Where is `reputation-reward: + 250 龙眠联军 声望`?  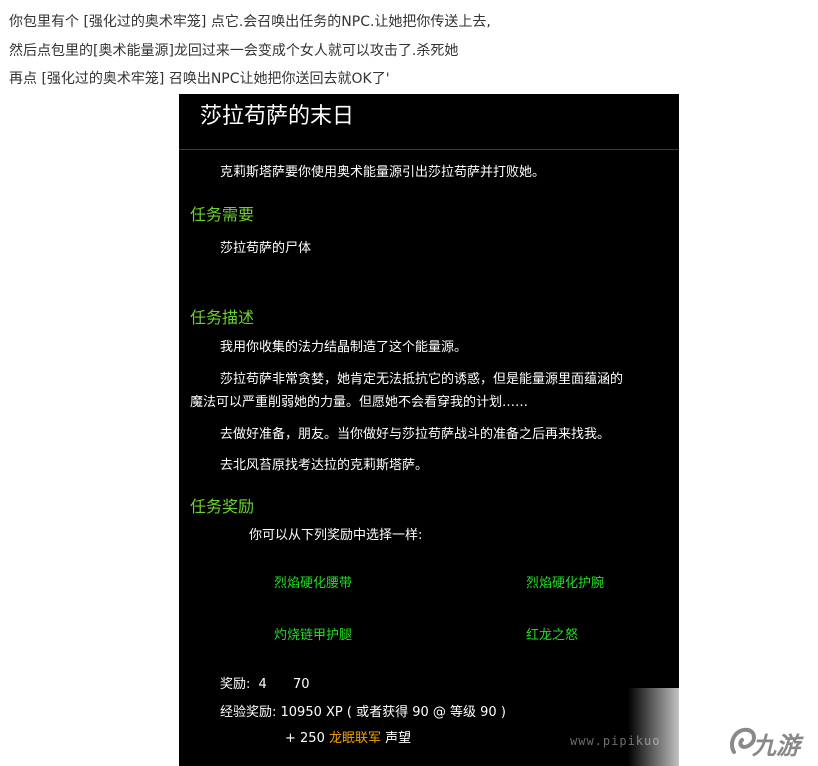
reputation-reward: + 250 龙眠联军 声望 is located at coordinates (348, 739).